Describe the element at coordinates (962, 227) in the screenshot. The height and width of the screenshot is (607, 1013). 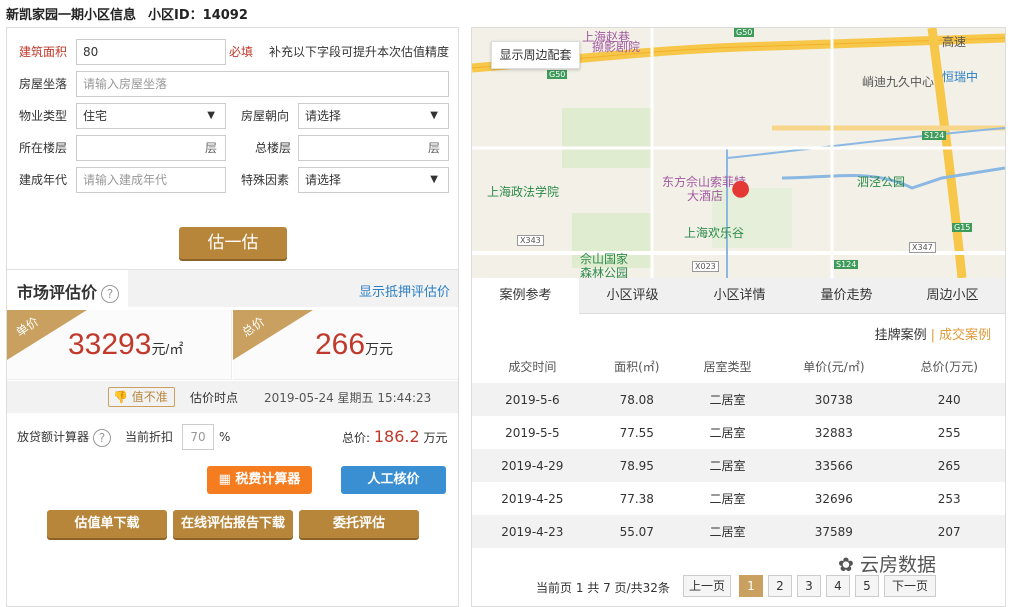
I see `road-badge: G15` at that location.